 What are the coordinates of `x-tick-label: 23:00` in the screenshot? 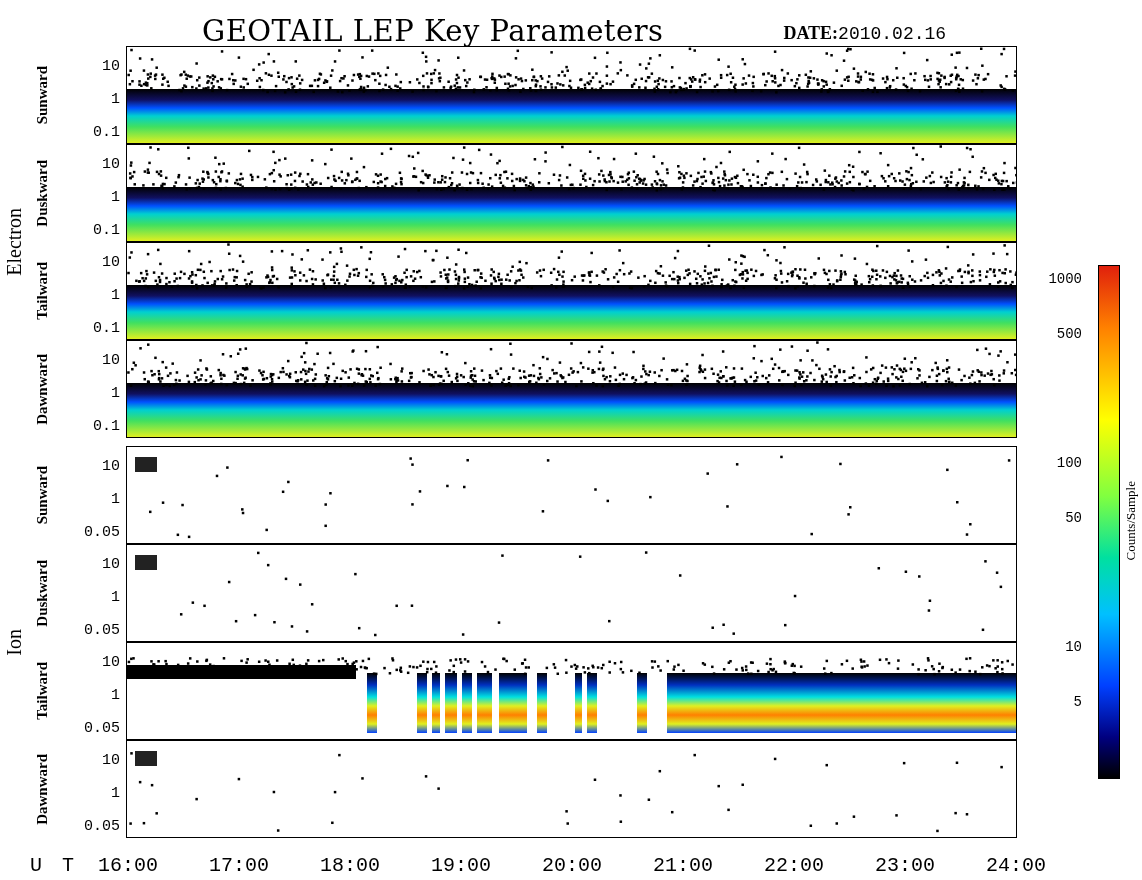 It's located at (905, 865).